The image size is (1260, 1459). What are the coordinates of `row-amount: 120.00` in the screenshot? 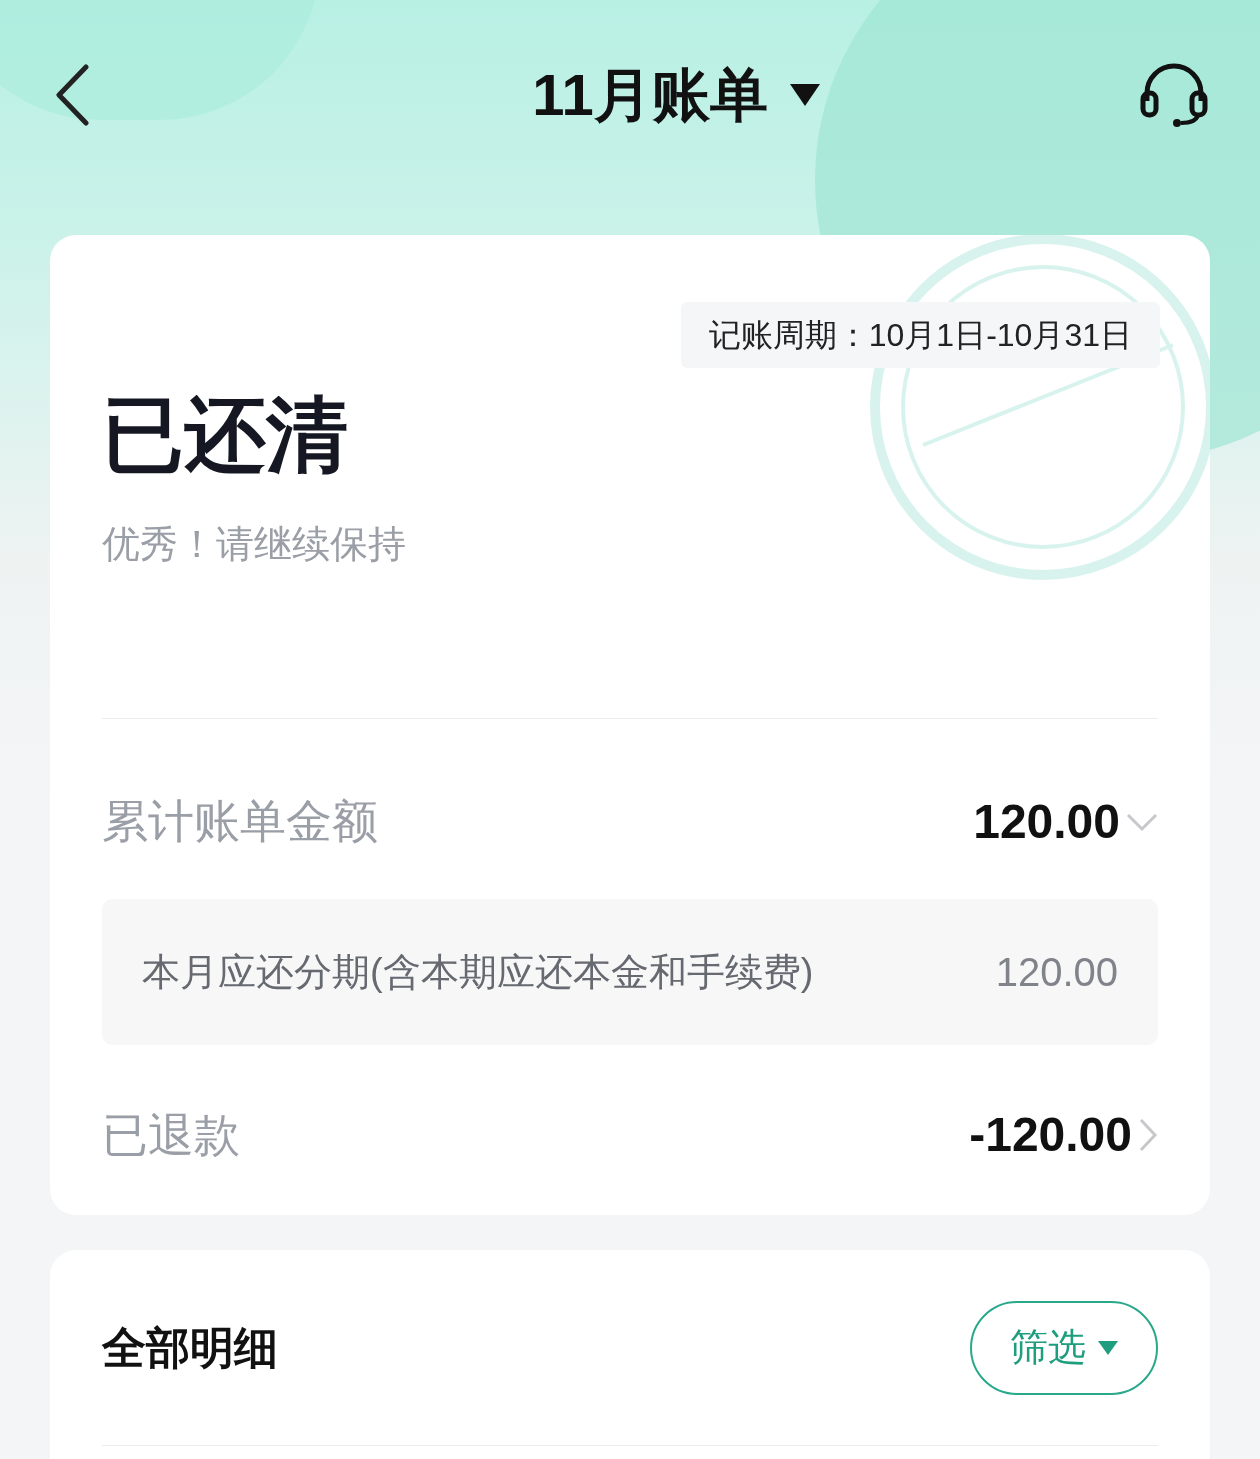 It's located at (1046, 821).